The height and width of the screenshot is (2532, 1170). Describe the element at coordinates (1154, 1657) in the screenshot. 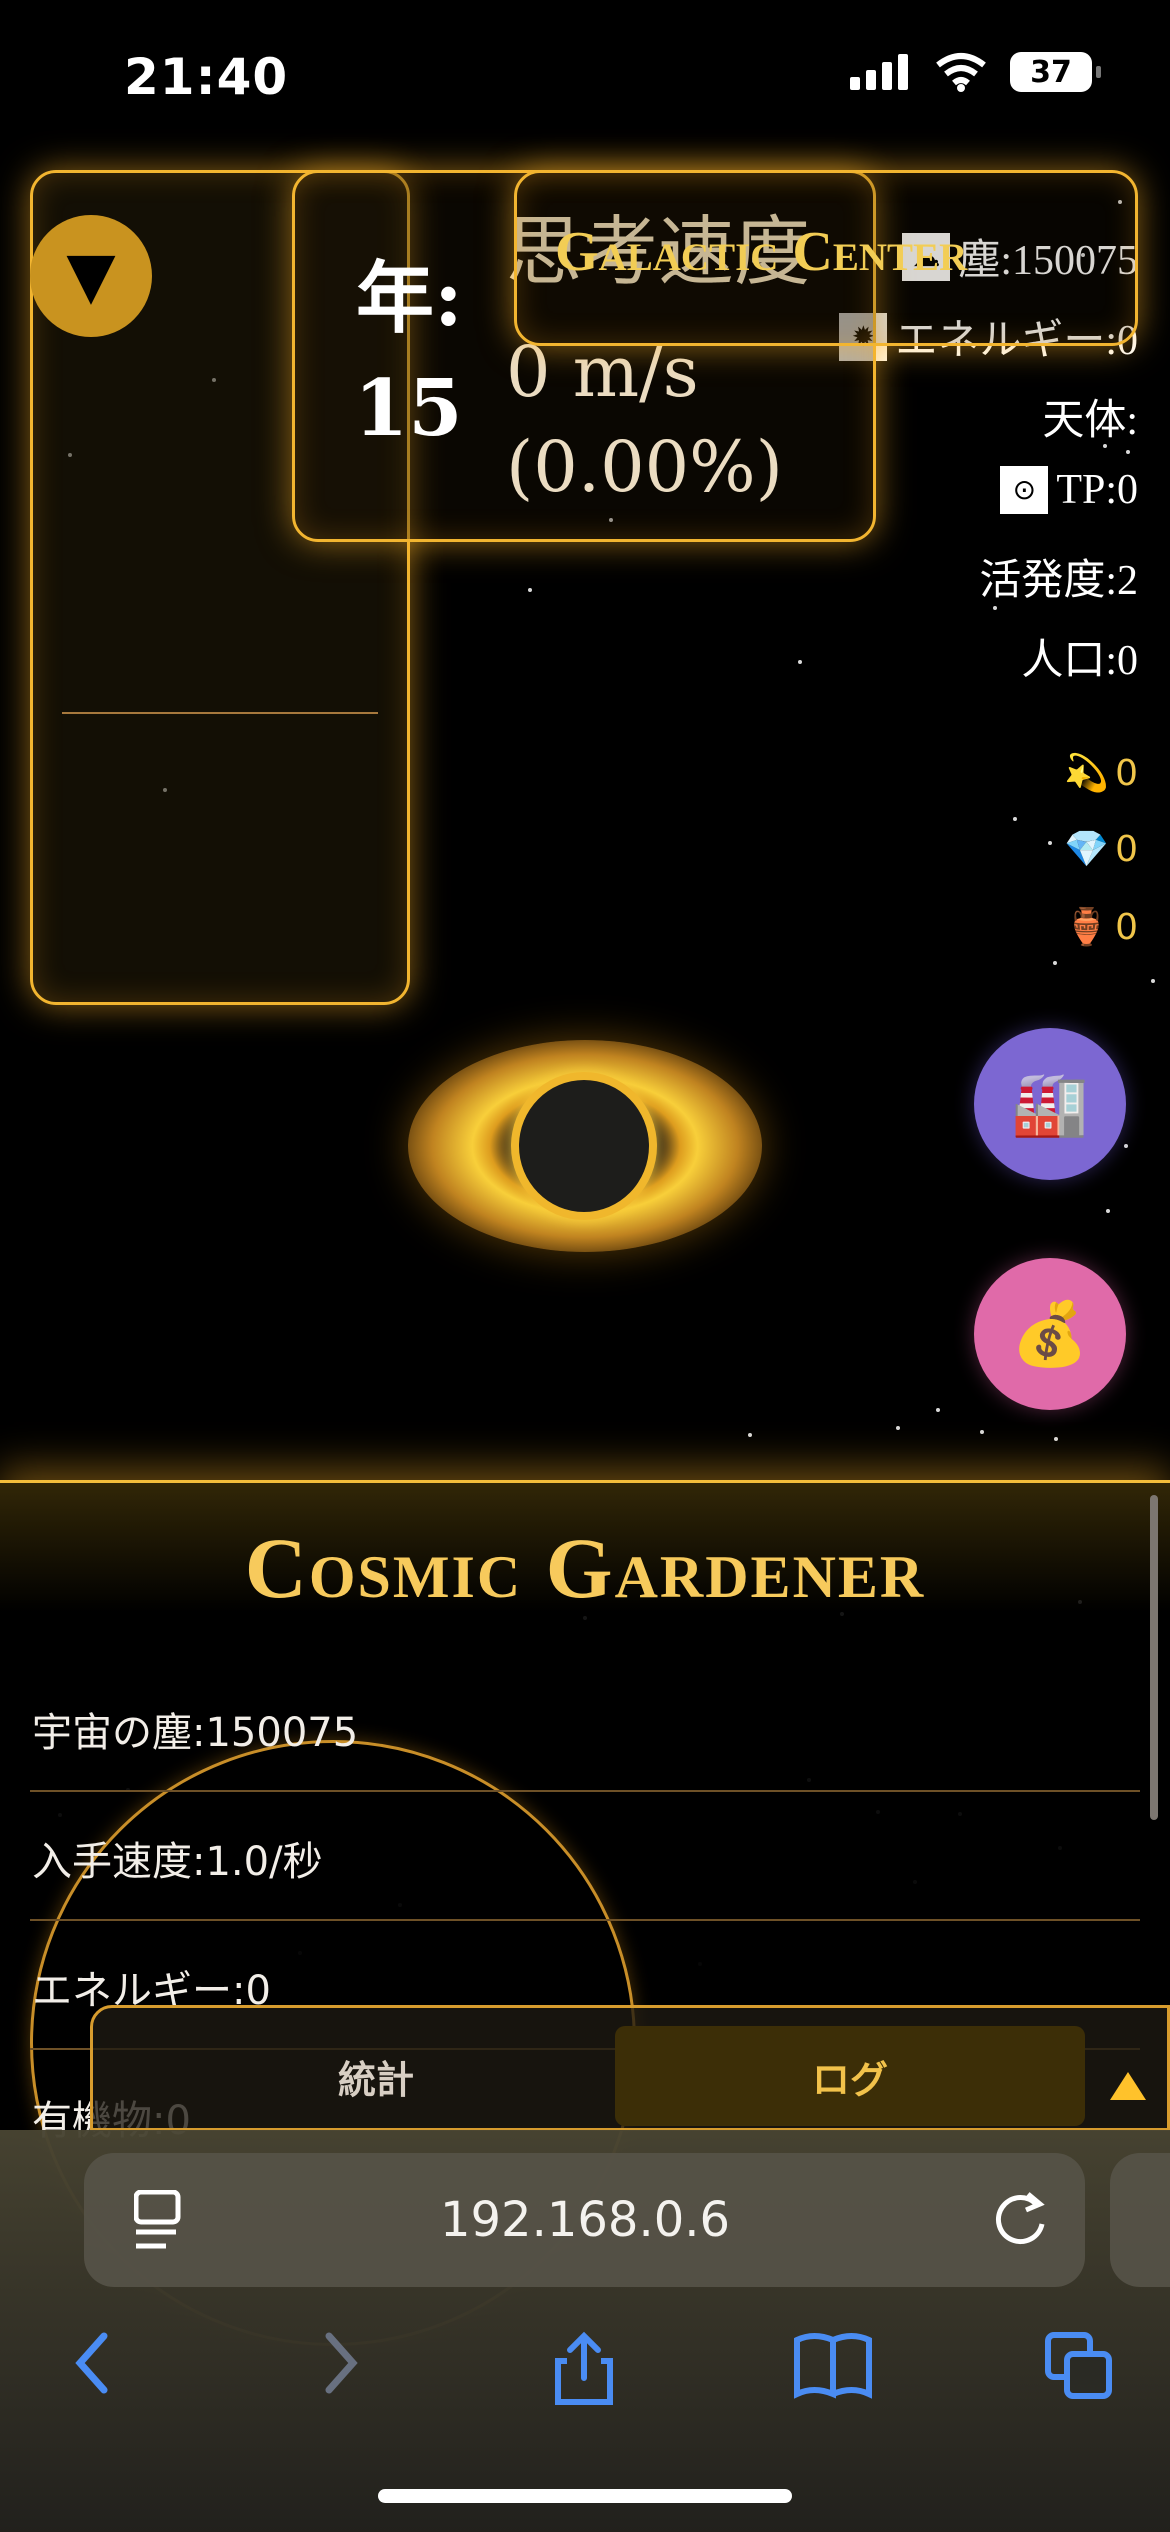

I see `panel-scrollbar` at that location.